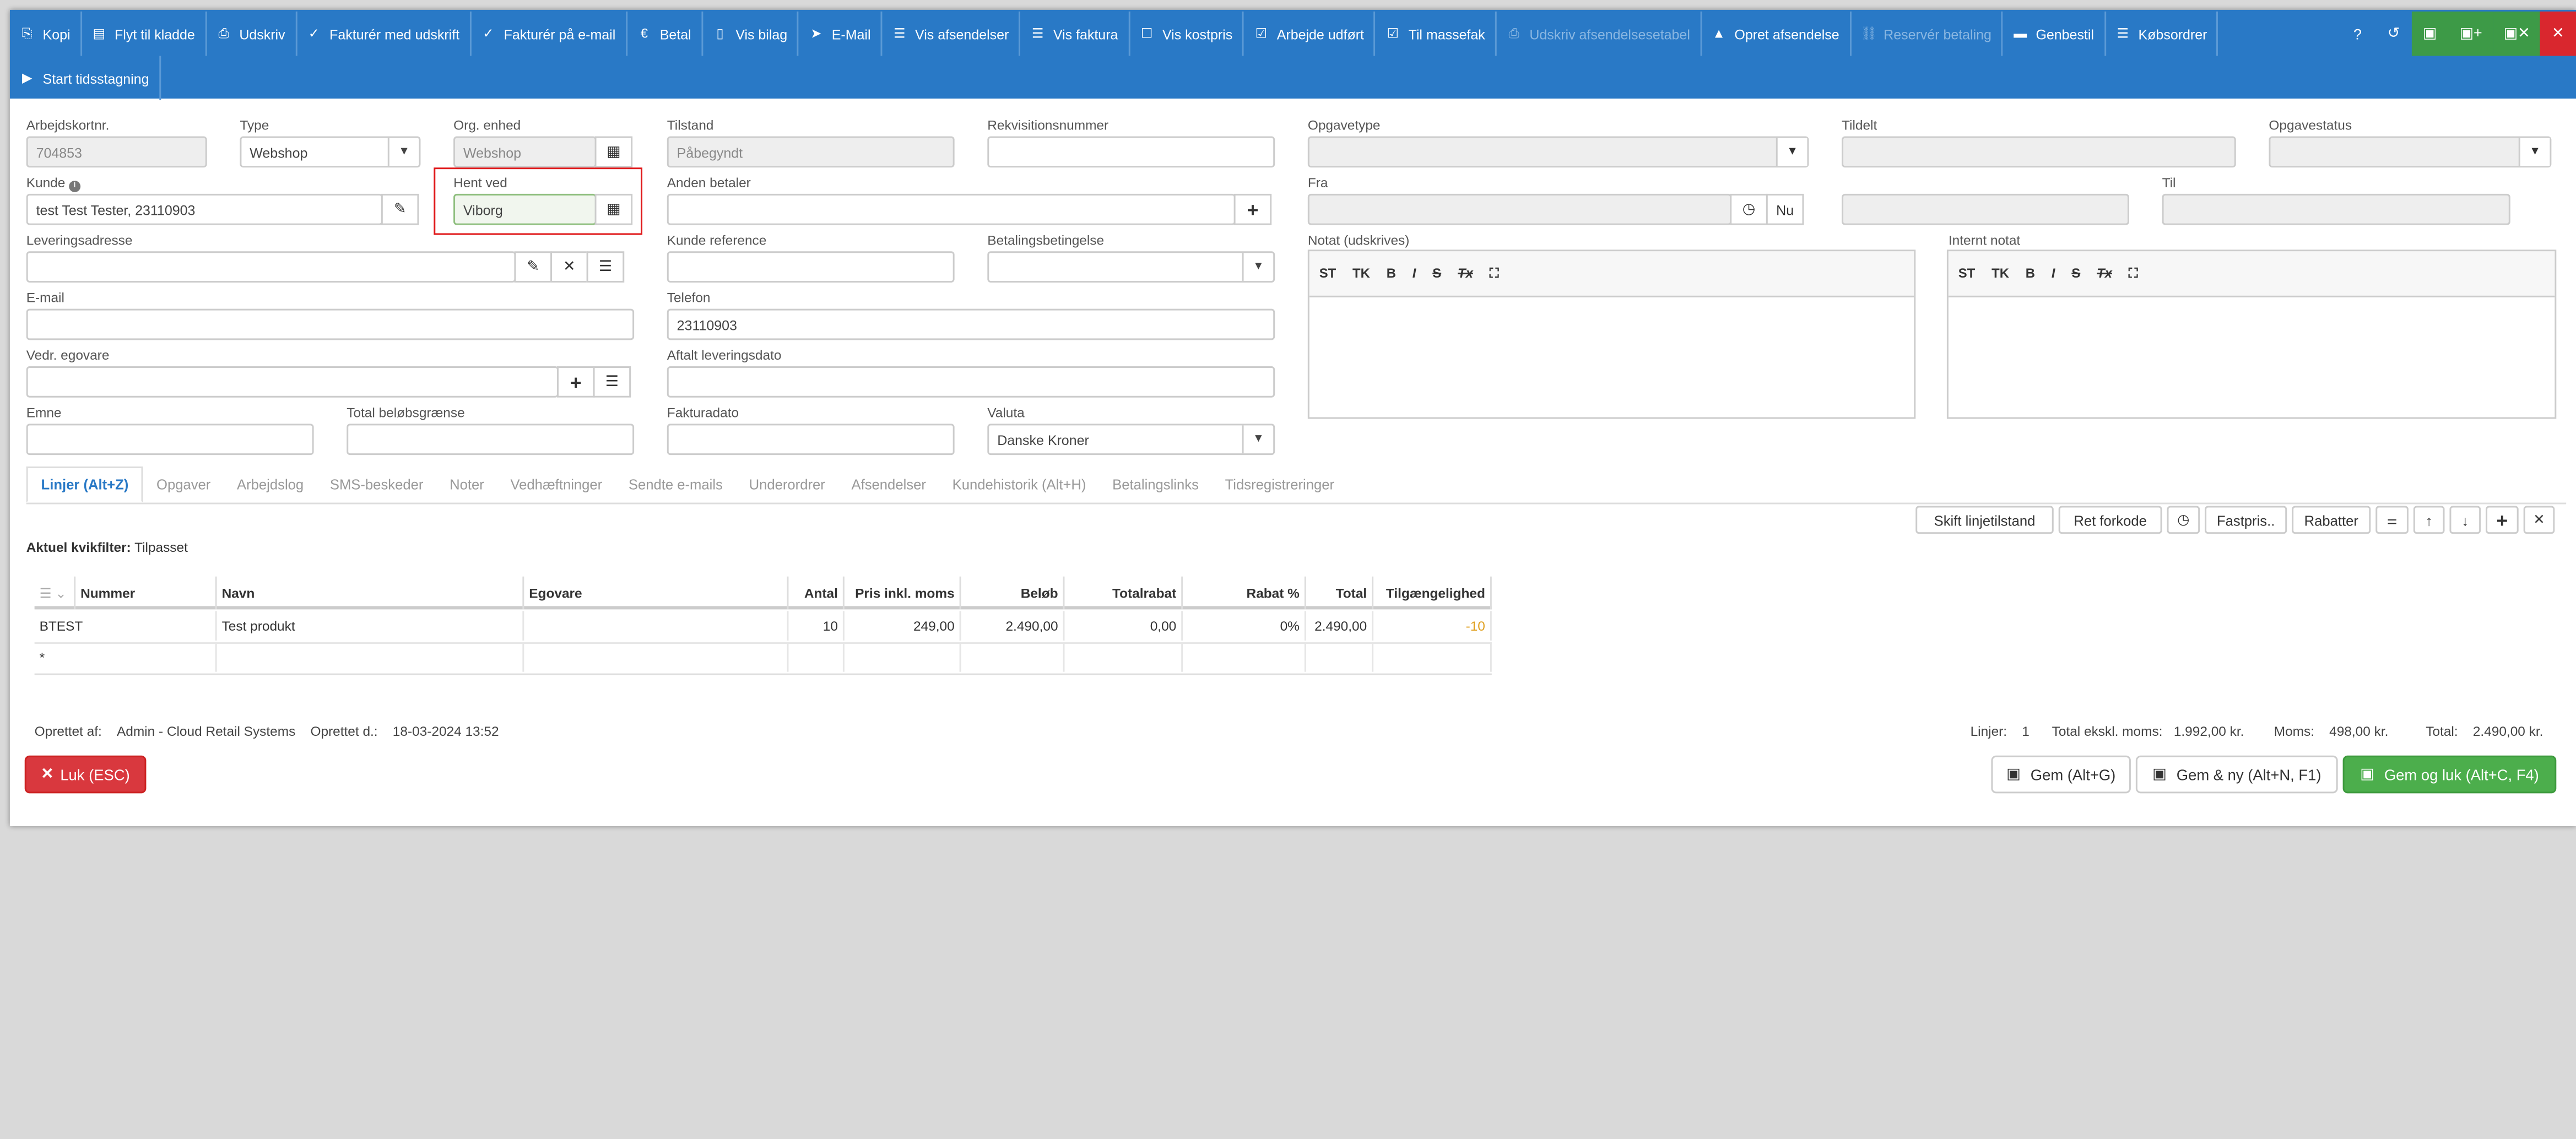 The width and height of the screenshot is (2576, 1139). What do you see at coordinates (1310, 33) in the screenshot?
I see `toolbar-button-arbejde-udført: ☑ Arbejde udført` at bounding box center [1310, 33].